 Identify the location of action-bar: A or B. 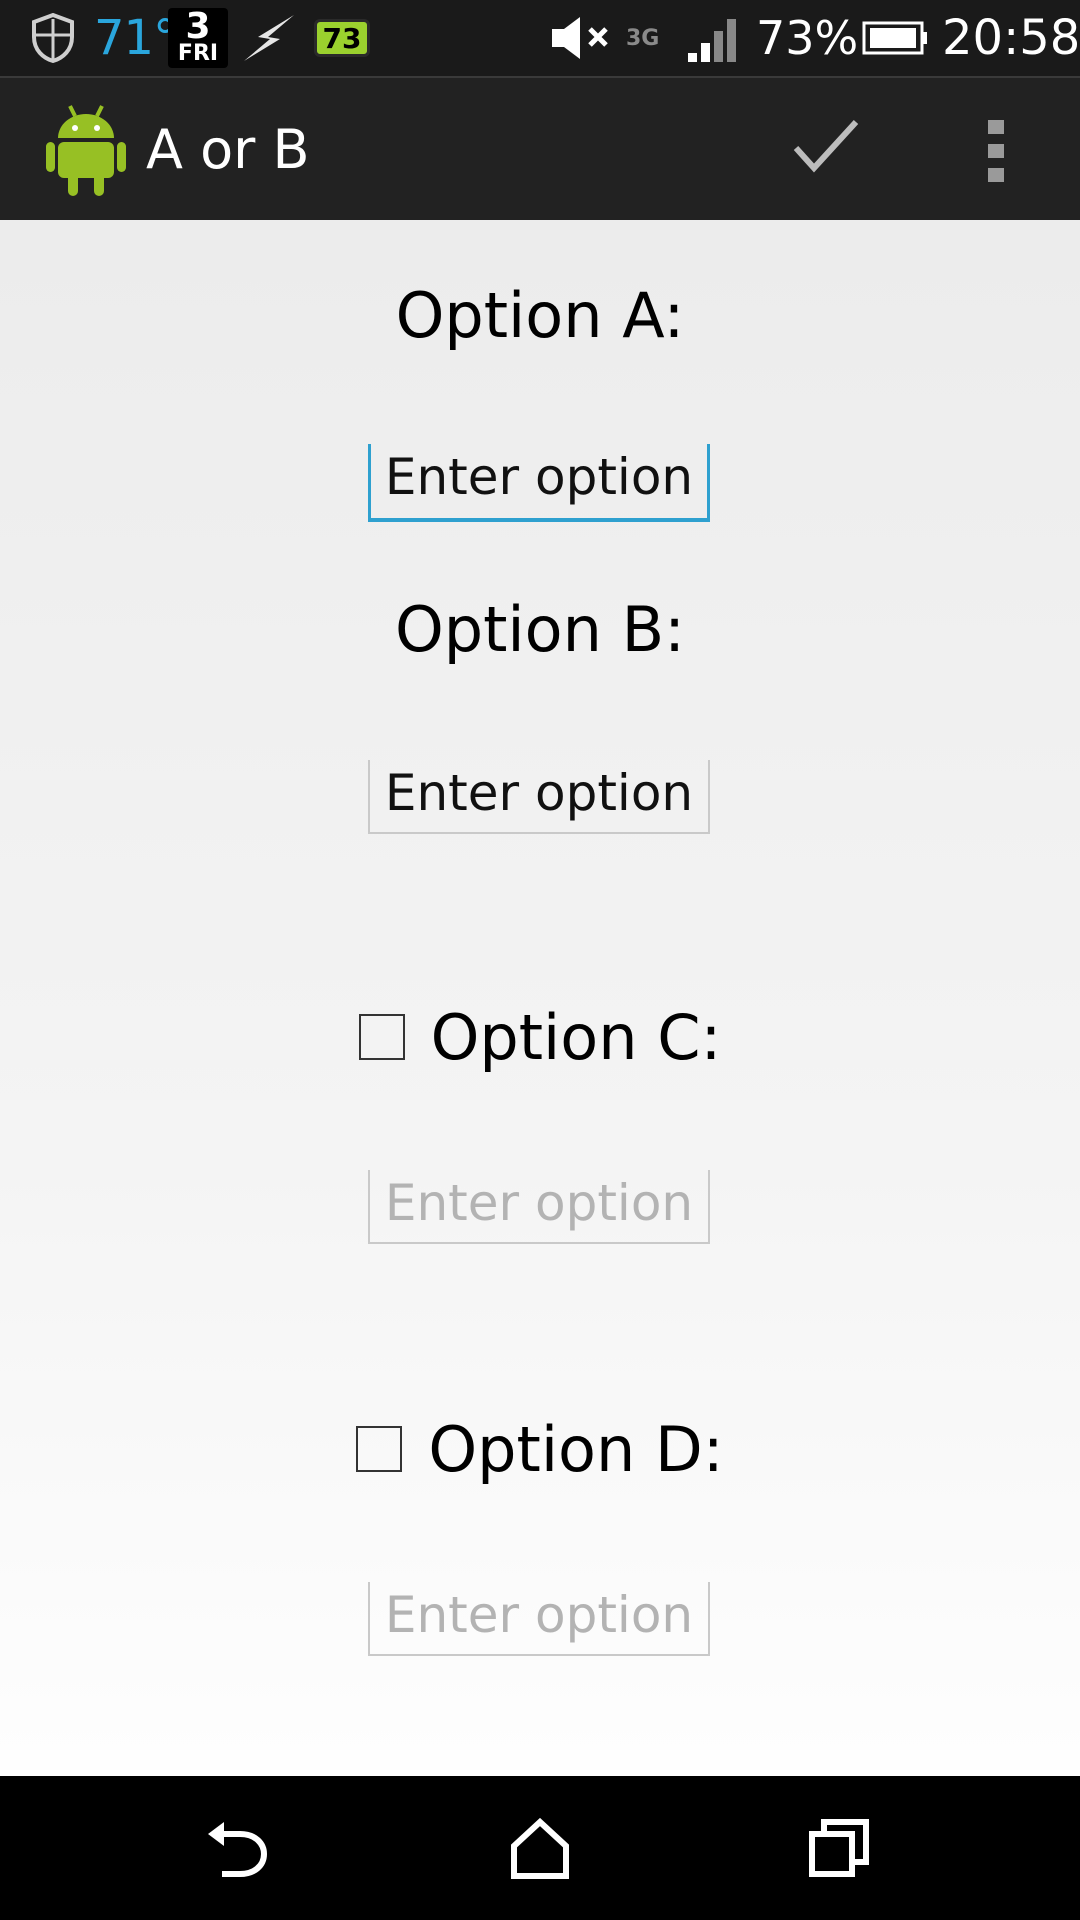
(540, 148).